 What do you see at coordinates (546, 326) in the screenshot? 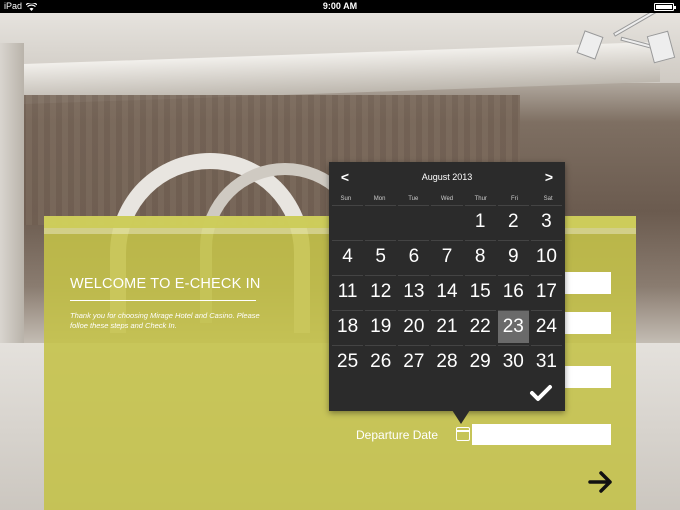
I see `calendar-day: 24` at bounding box center [546, 326].